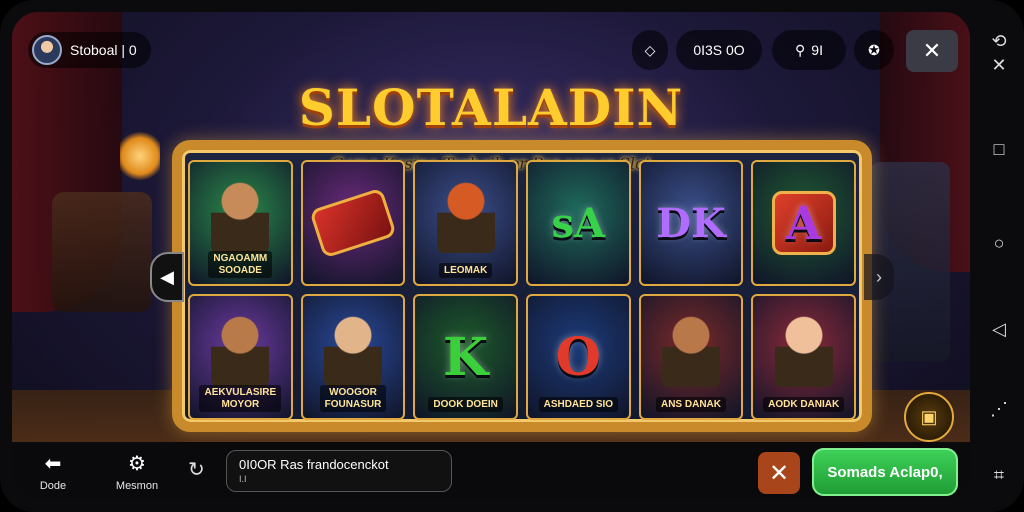 Image resolution: width=1024 pixels, height=512 pixels. What do you see at coordinates (53, 464) in the screenshot?
I see `back-arrow-icon: ⬅` at bounding box center [53, 464].